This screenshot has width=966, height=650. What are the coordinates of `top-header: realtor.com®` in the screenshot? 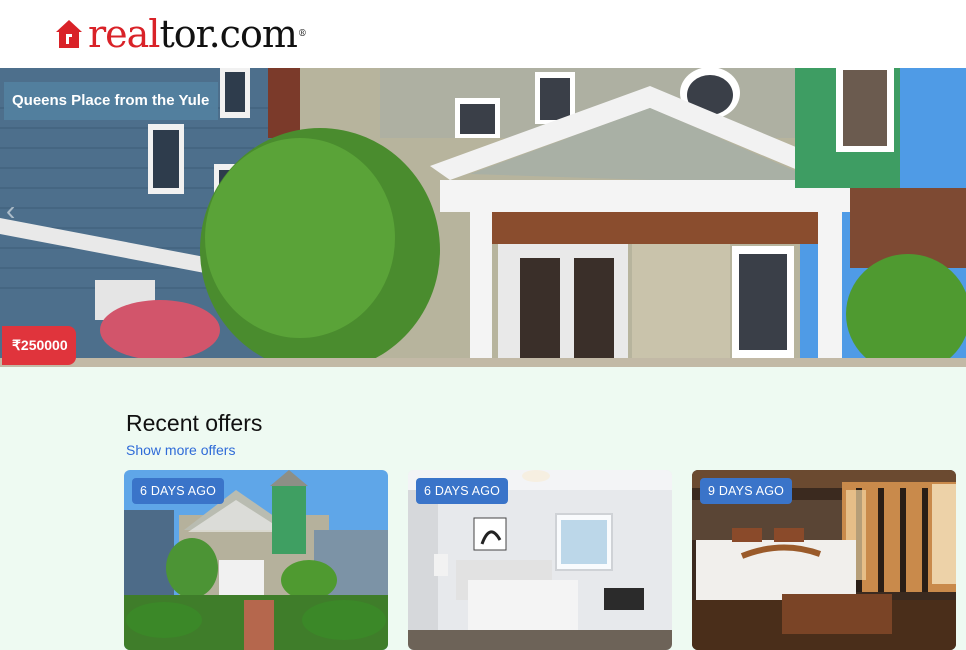 It's located at (483, 34).